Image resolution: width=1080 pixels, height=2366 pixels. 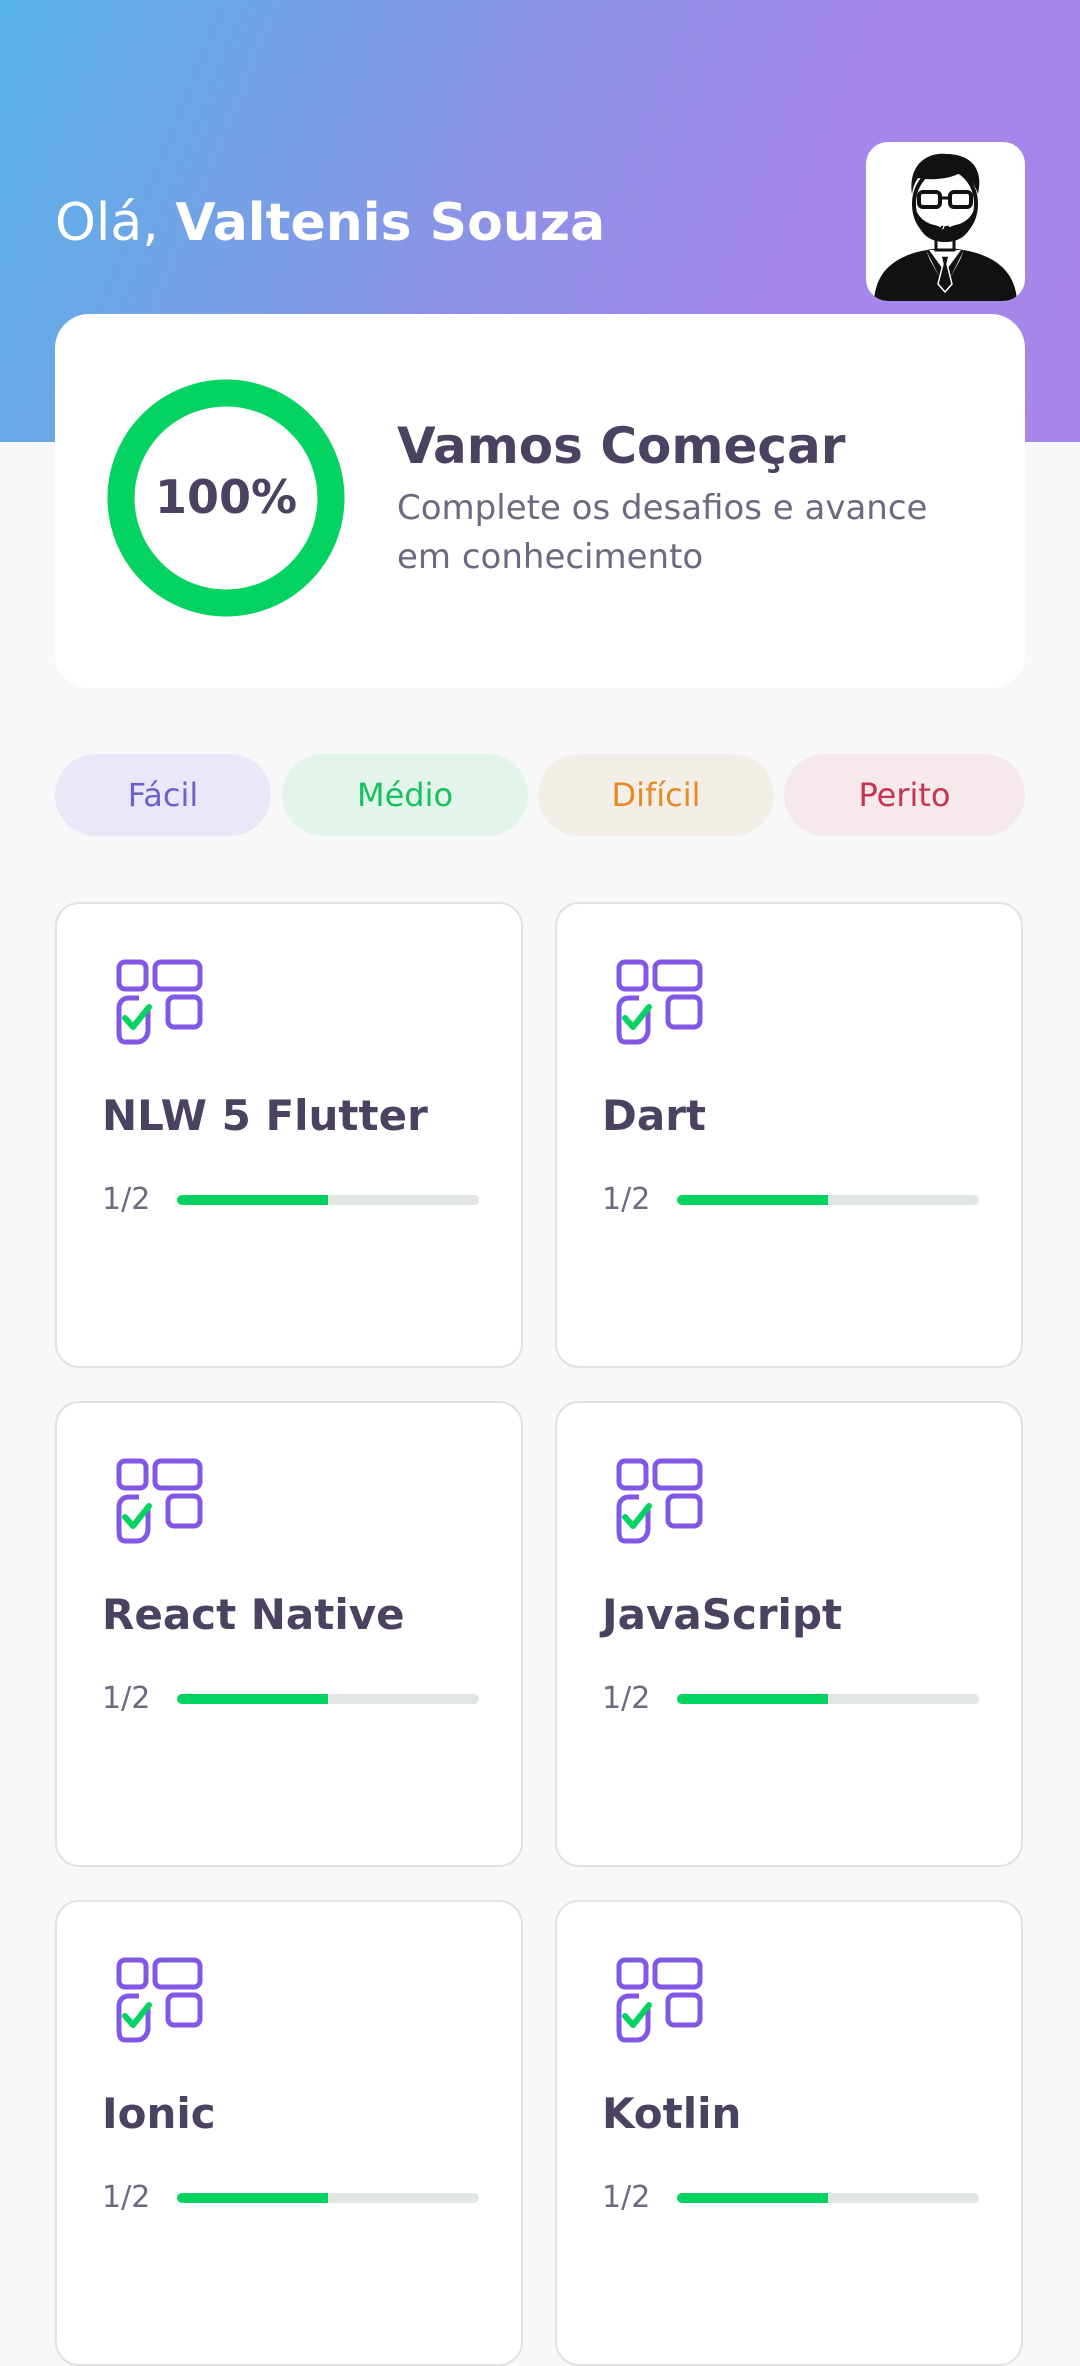 I want to click on greeting: Olá, Valtenis Souza, so click(x=330, y=223).